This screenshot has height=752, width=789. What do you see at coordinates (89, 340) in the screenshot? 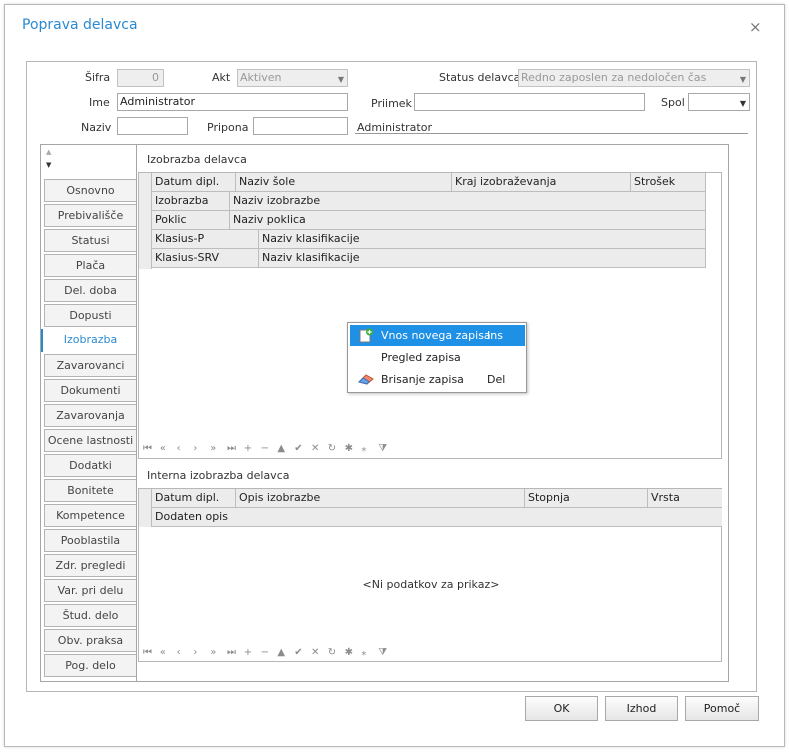
I see `tab-item: Izobrazba` at bounding box center [89, 340].